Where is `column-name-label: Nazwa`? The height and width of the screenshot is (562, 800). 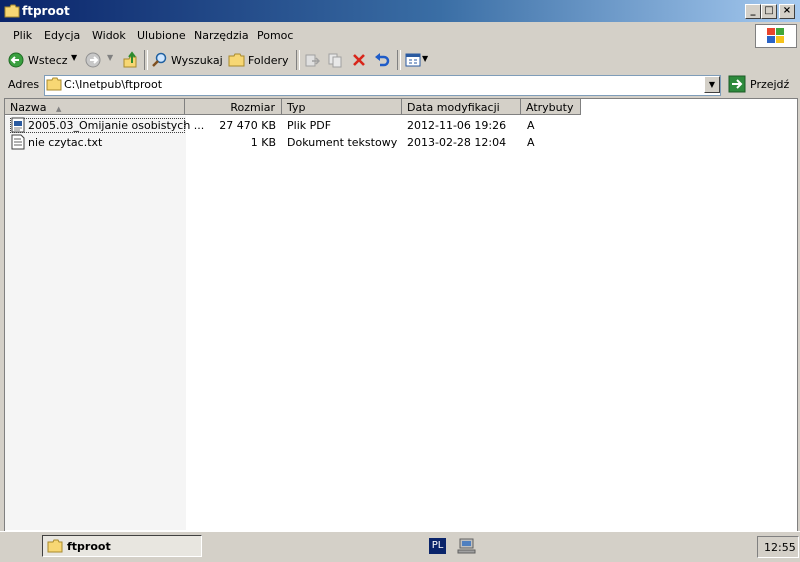
column-name-label: Nazwa is located at coordinates (28, 107).